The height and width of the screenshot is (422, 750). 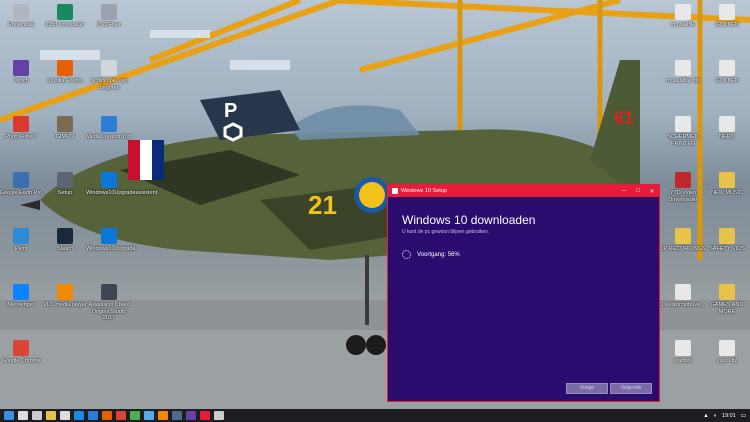 I want to click on desktop-icon: NERO, so click(x=727, y=128).